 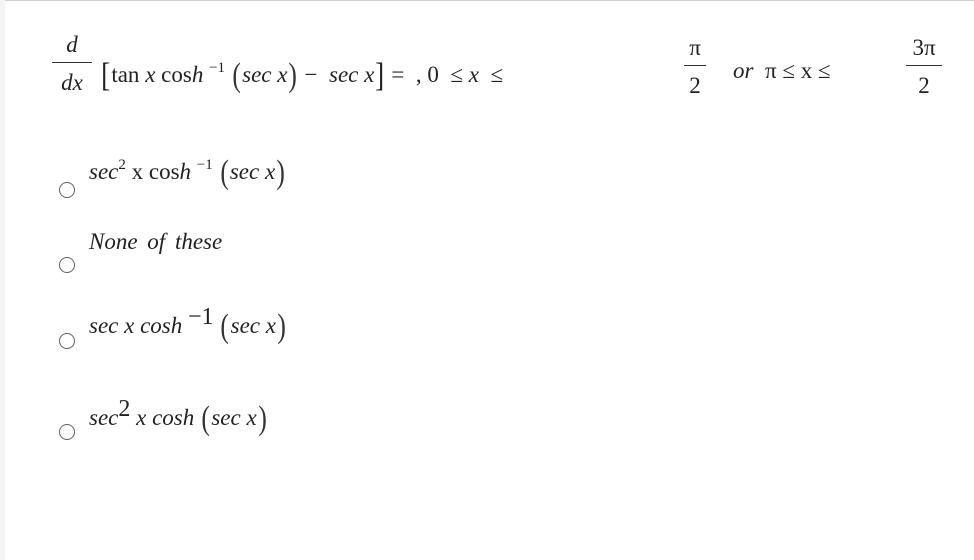 I want to click on option-d-label: sec2 x cosh (sec x), so click(x=178, y=416).